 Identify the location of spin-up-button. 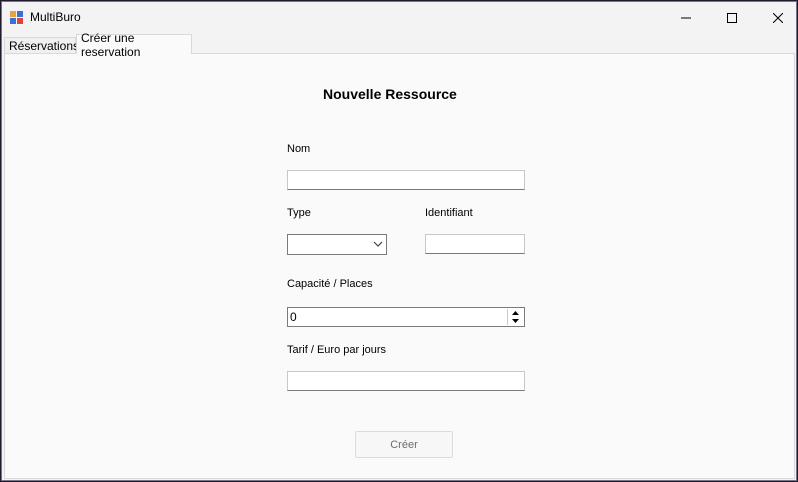
(515, 313).